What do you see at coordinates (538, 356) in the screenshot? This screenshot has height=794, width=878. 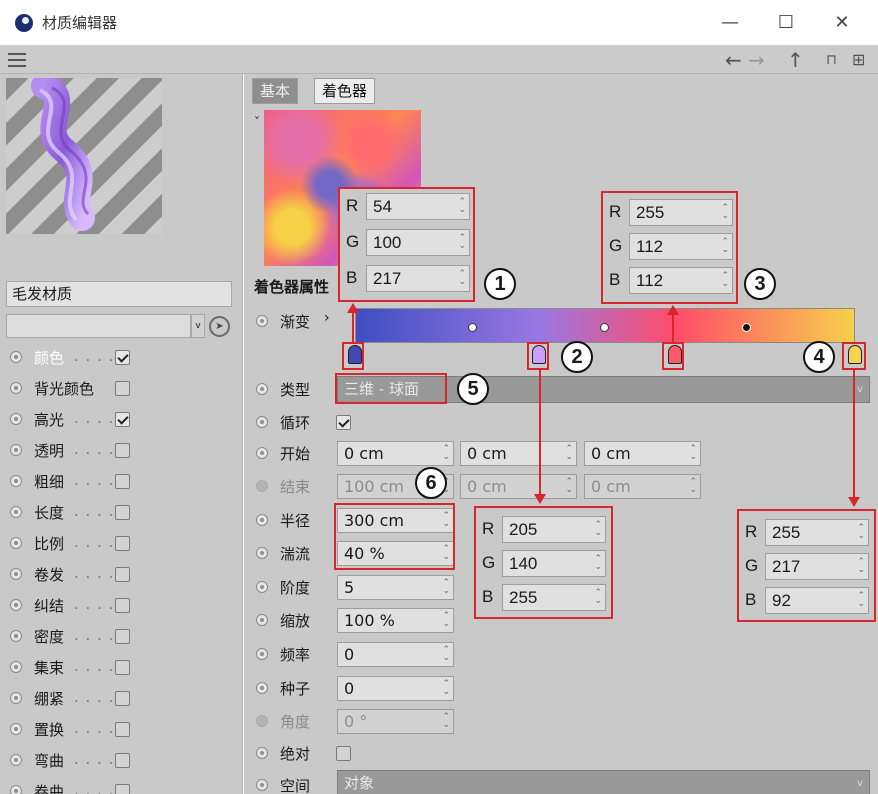 I see `stop2-highlight` at bounding box center [538, 356].